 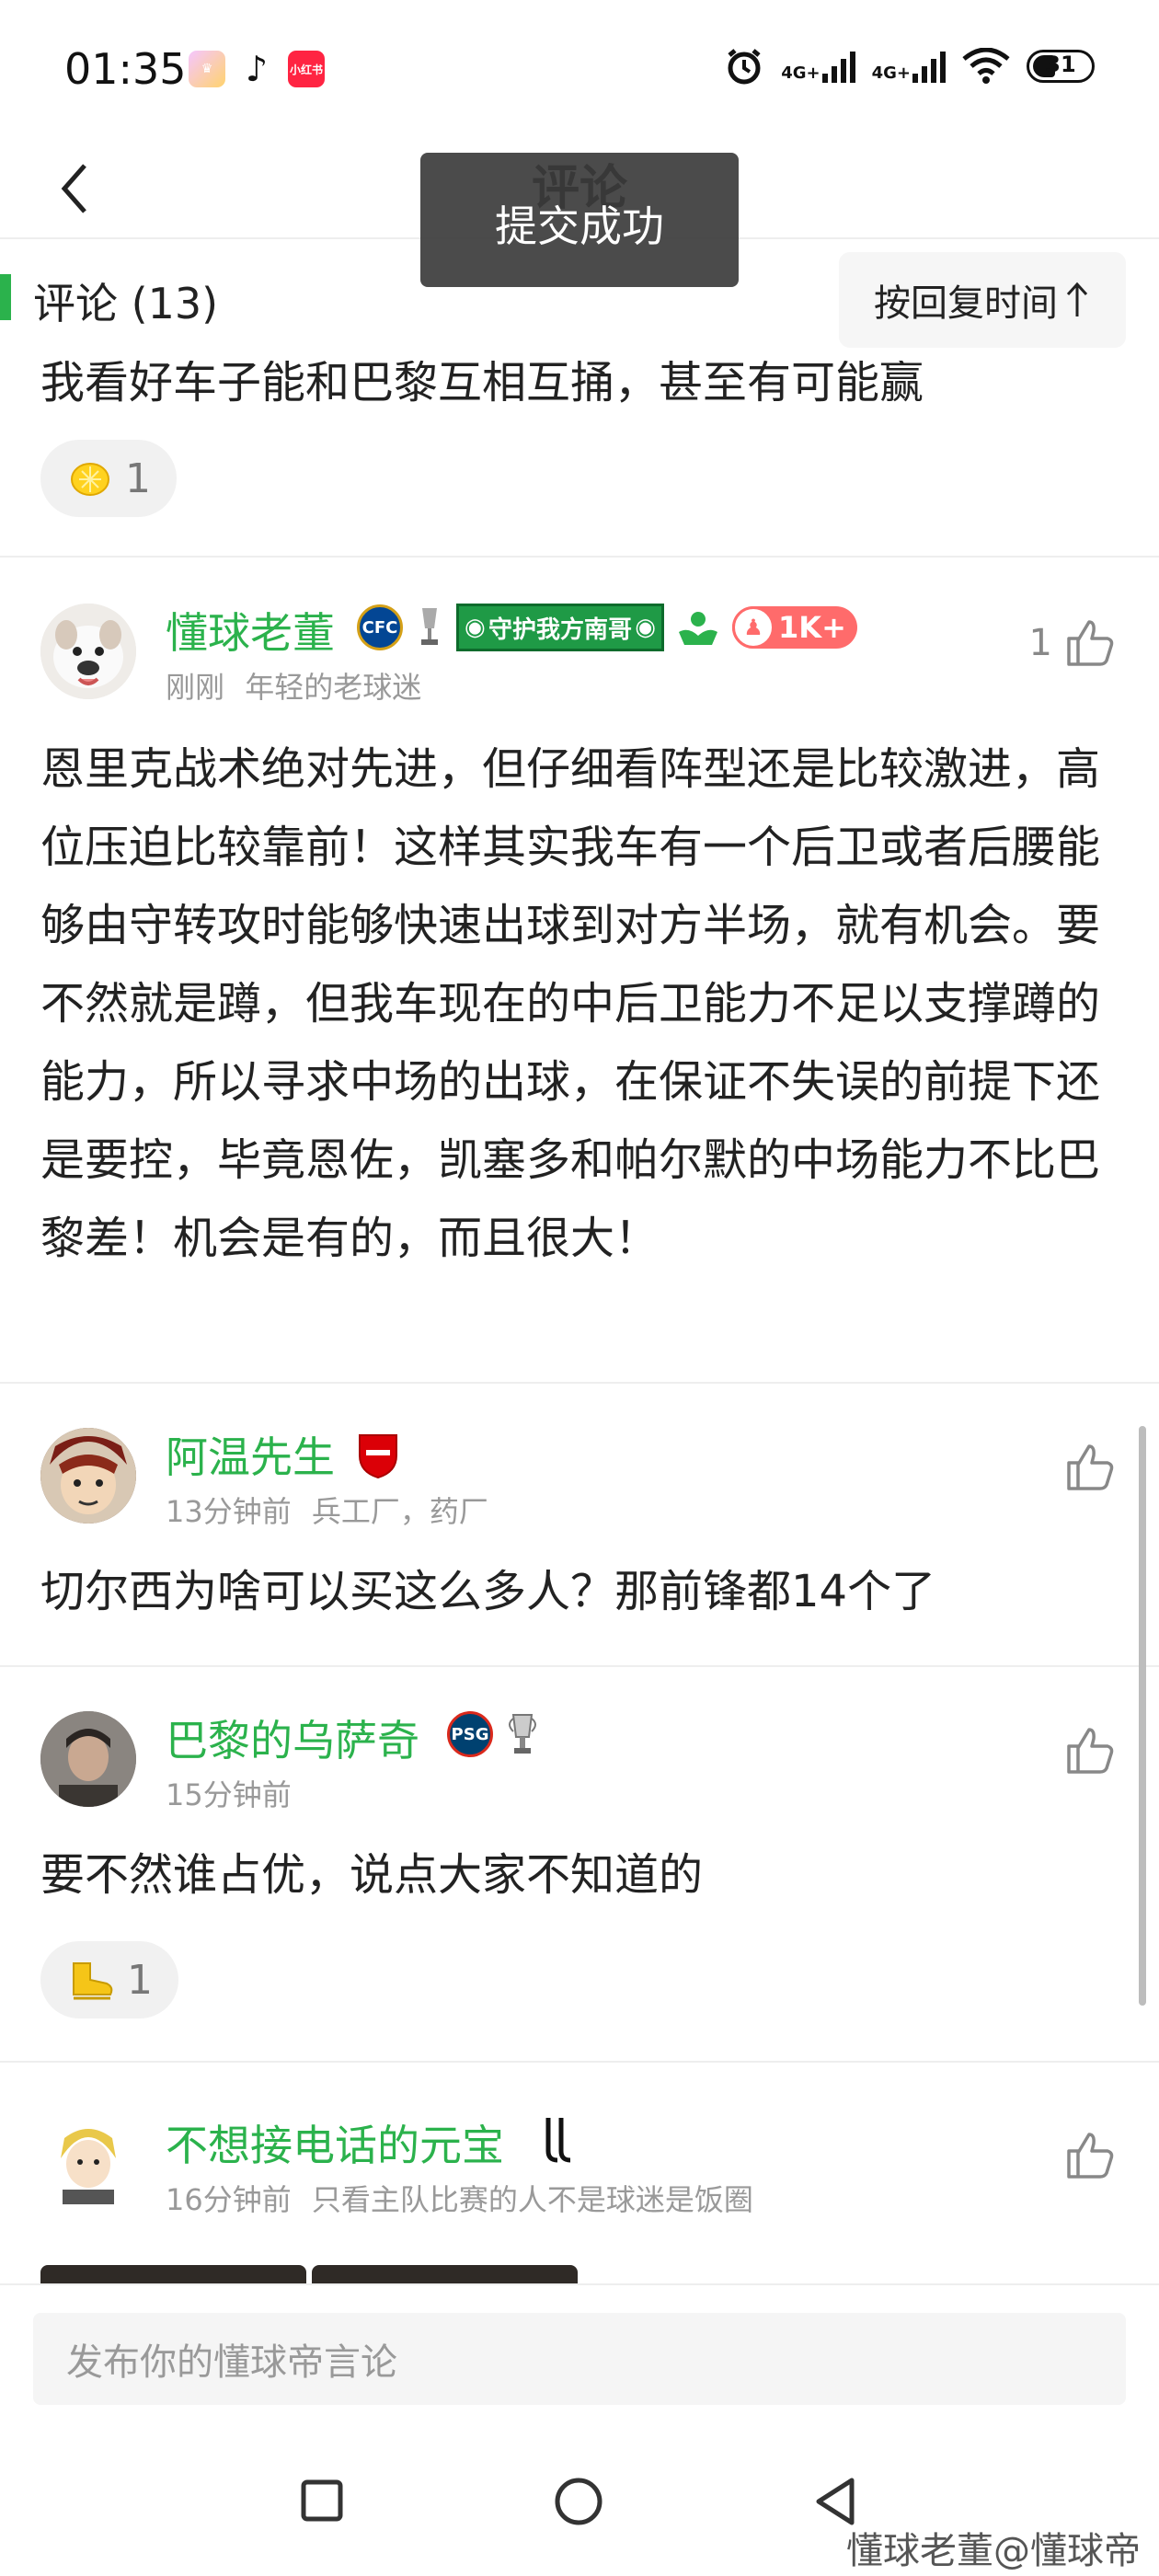 I want to click on wifi-icon, so click(x=986, y=66).